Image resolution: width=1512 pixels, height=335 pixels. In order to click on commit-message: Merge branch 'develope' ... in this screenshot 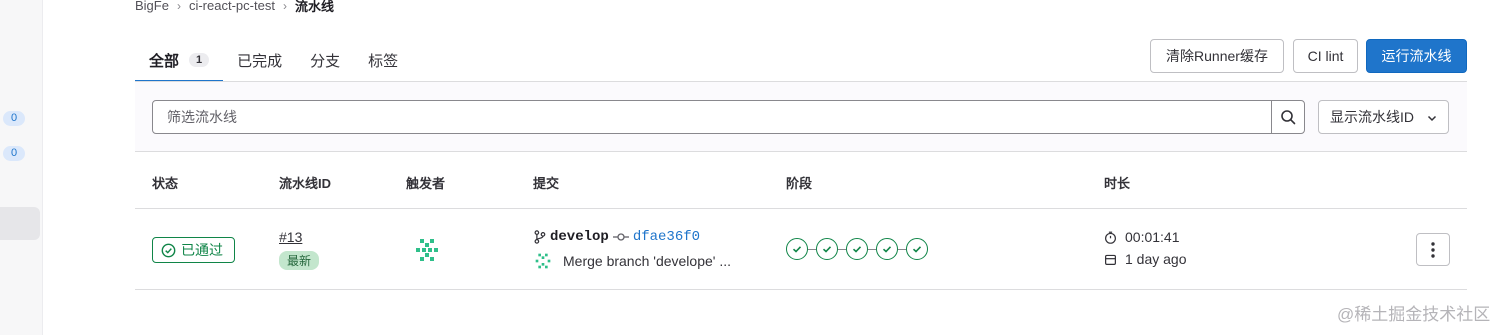, I will do `click(632, 261)`.